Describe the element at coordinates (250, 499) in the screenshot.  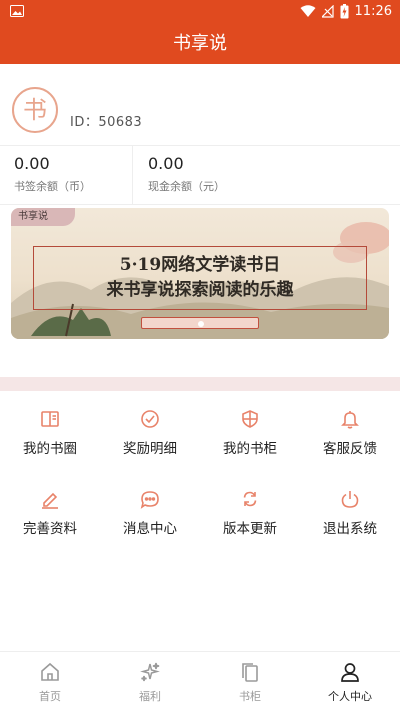
I see `refresh-icon` at that location.